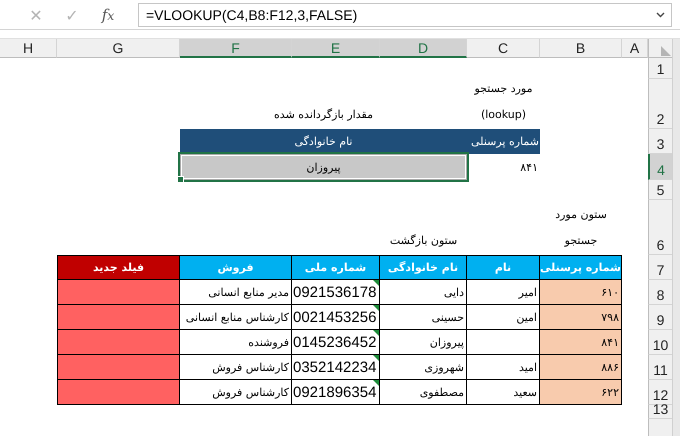  What do you see at coordinates (423, 267) in the screenshot?
I see `table-header-cell: نام خانوادگی` at bounding box center [423, 267].